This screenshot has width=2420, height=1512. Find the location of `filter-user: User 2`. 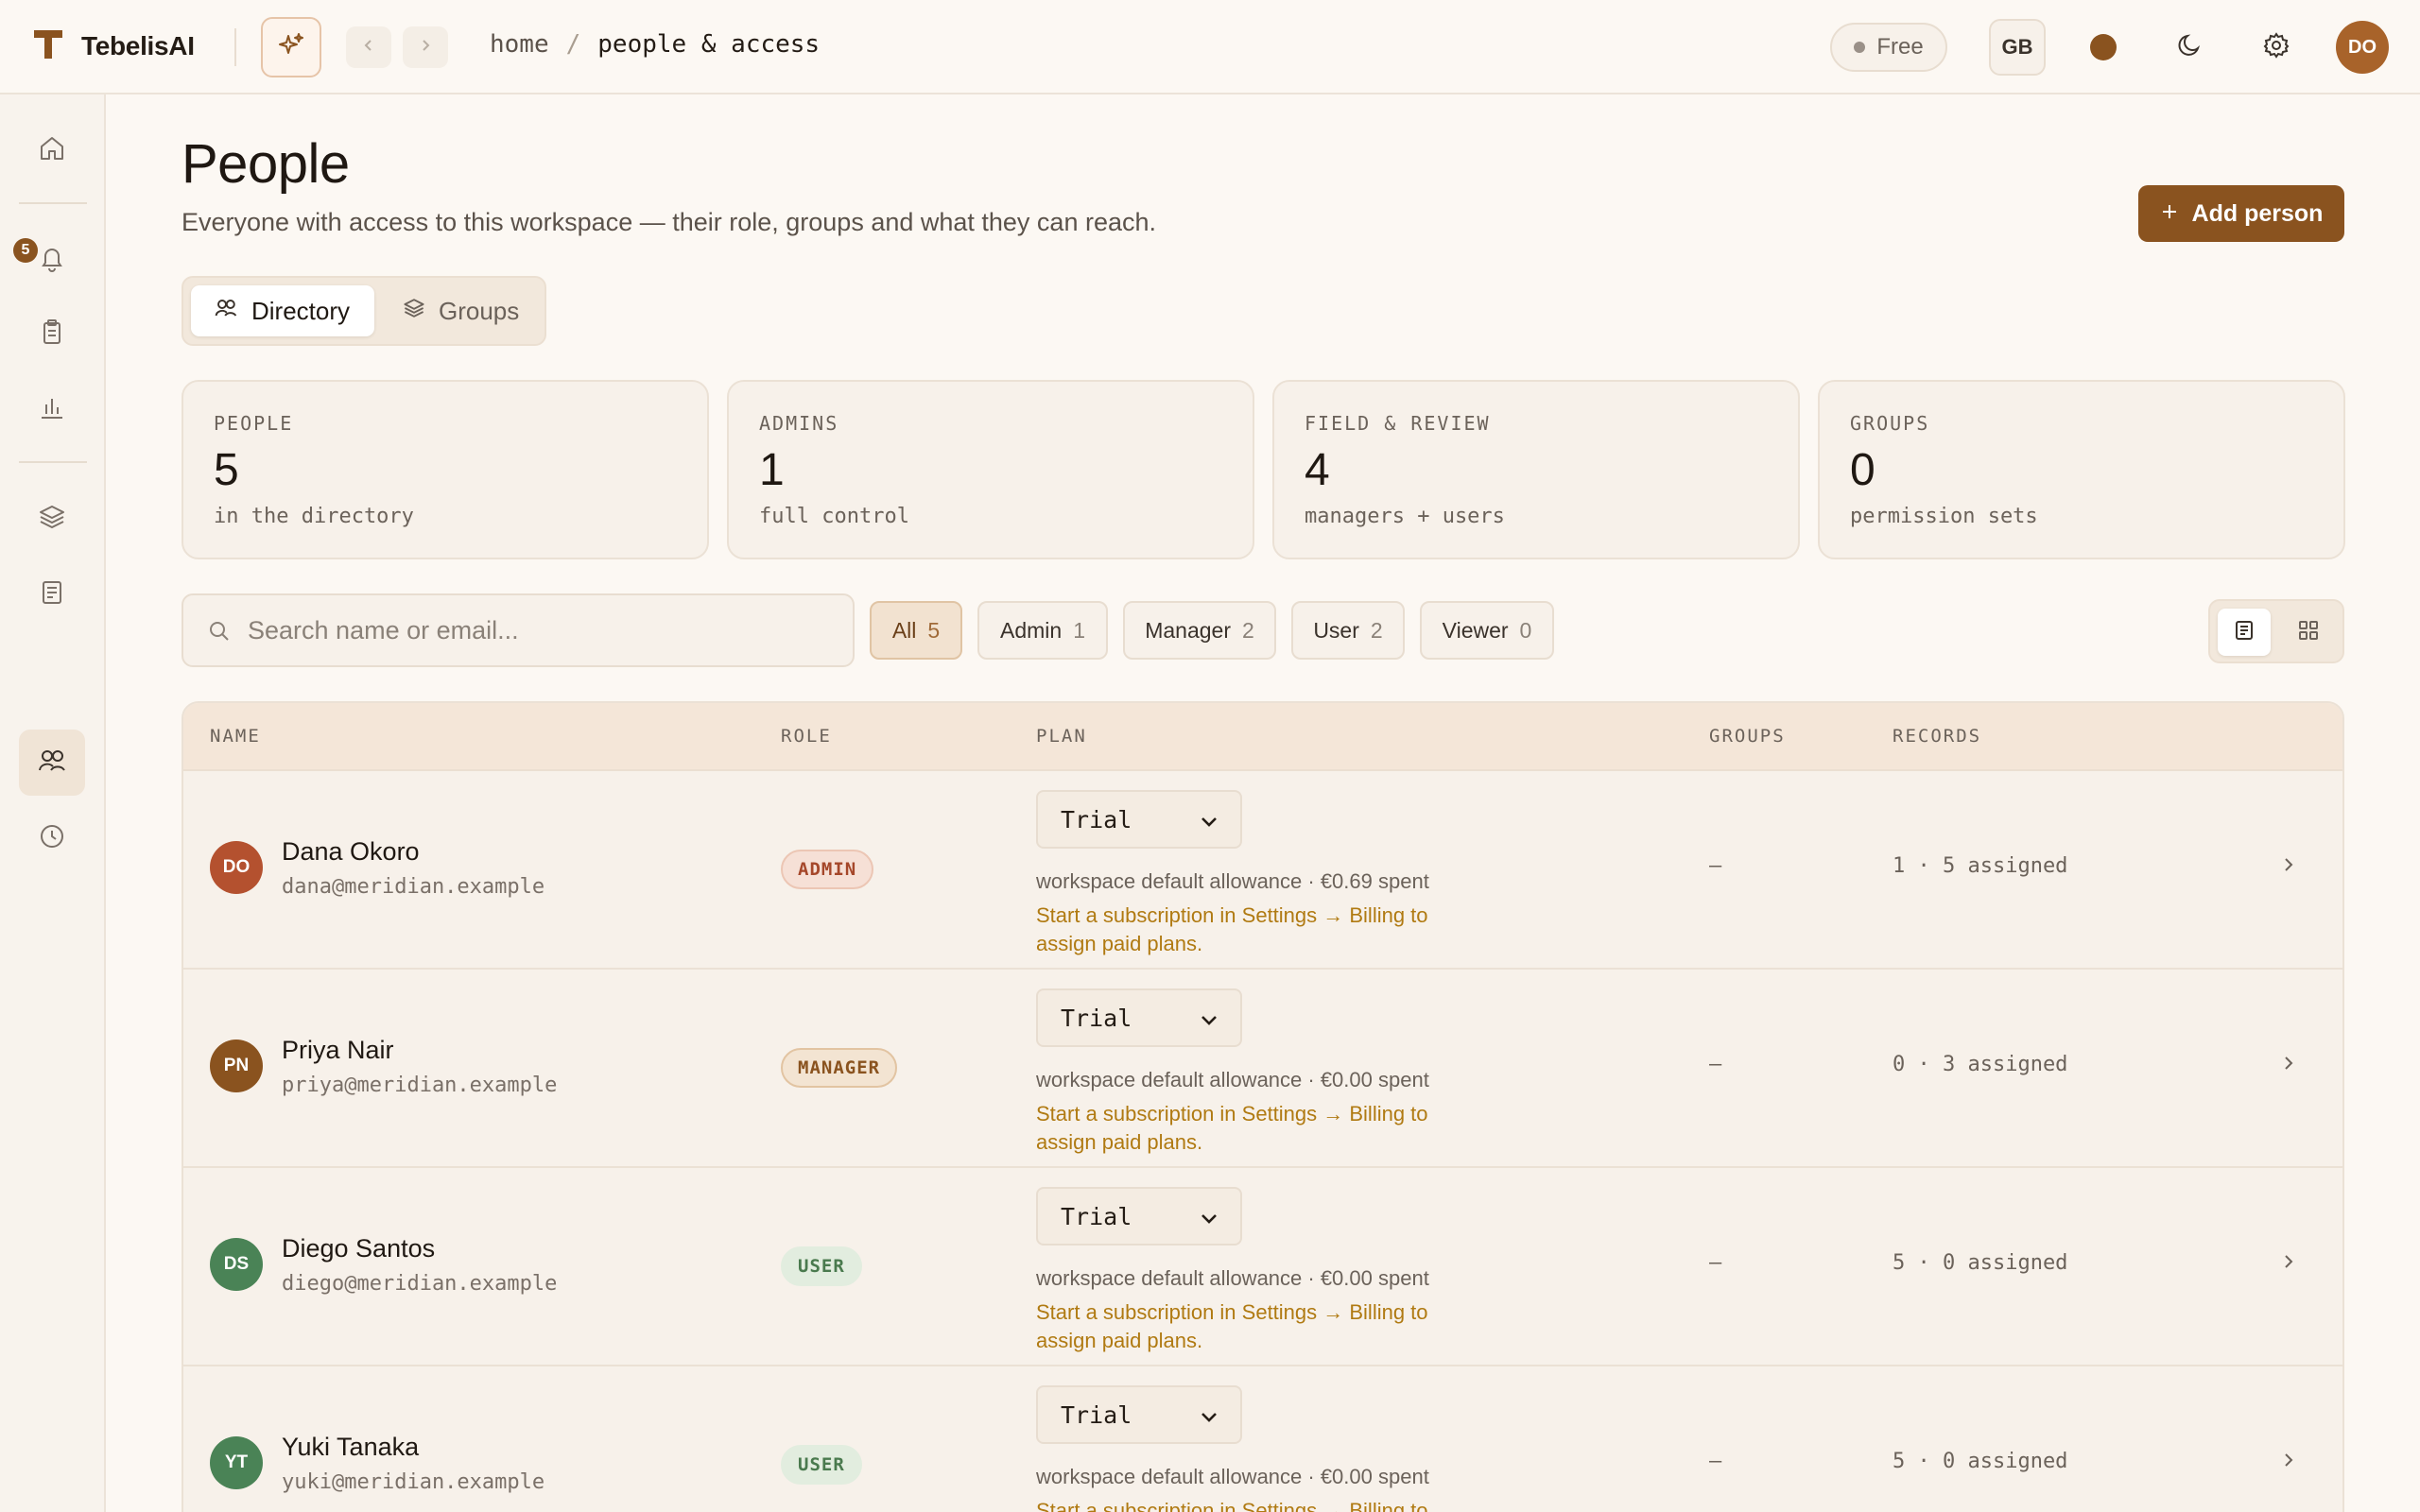

filter-user: User 2 is located at coordinates (1348, 630).